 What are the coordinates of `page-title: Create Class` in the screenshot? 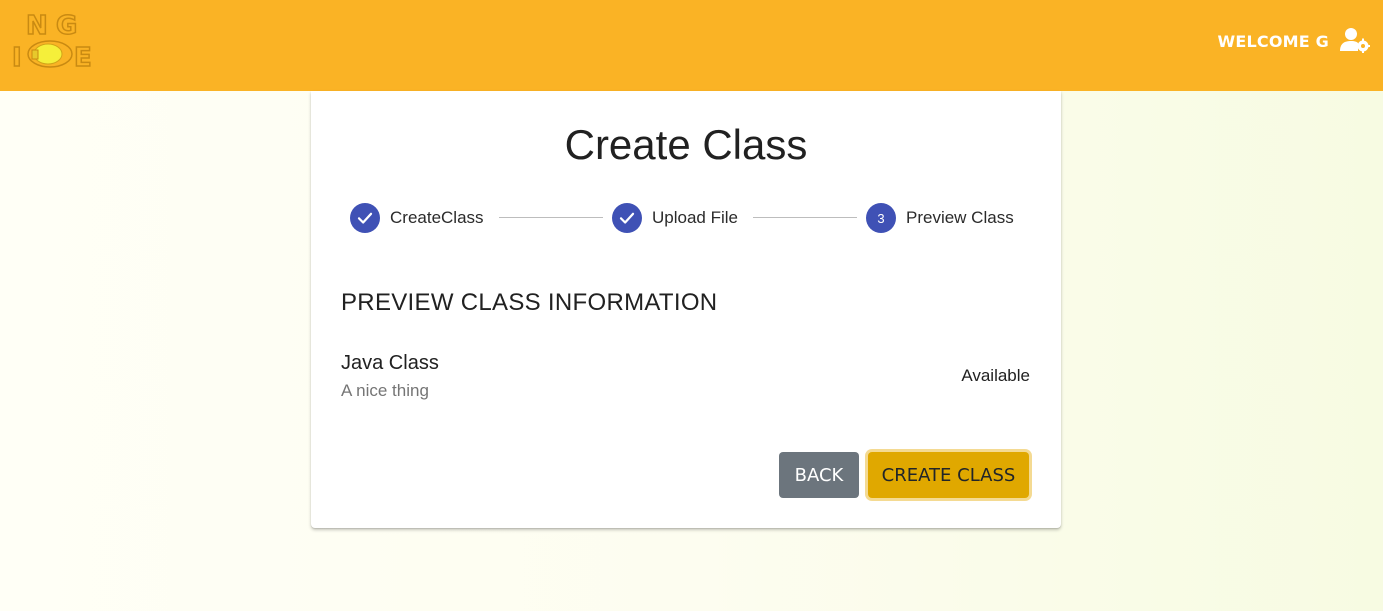 It's located at (686, 144).